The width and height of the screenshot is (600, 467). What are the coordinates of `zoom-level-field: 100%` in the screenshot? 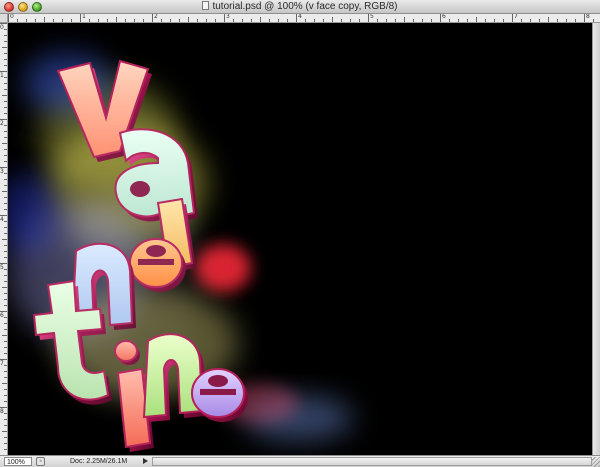 It's located at (18, 461).